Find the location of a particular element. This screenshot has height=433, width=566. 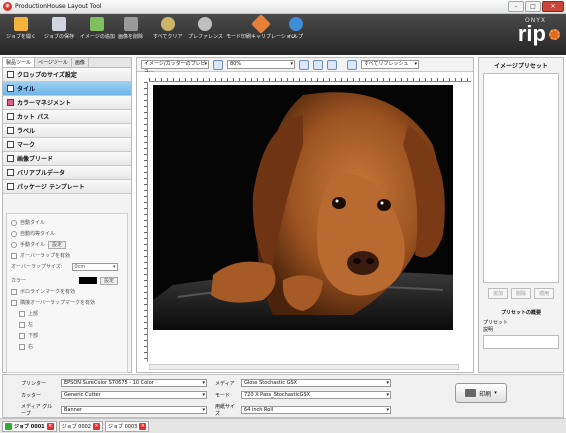

overlap-mark-checkbox is located at coordinates (14, 302).